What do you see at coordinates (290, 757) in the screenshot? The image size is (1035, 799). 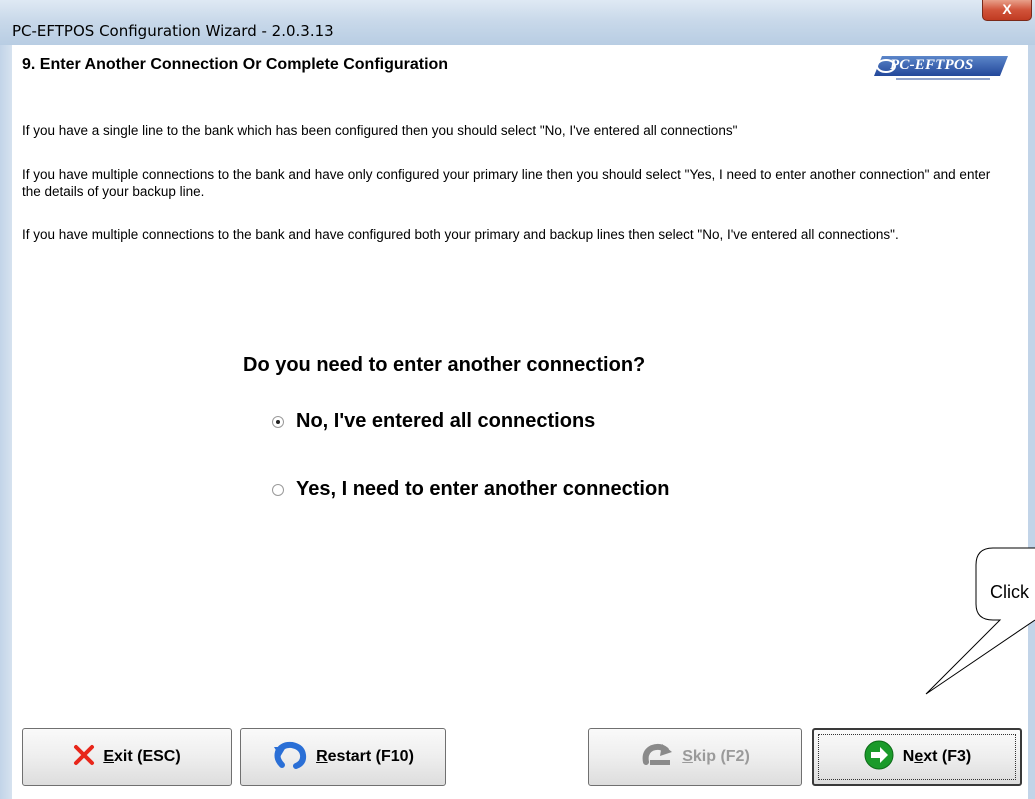 I see `restart-arrow-icon` at bounding box center [290, 757].